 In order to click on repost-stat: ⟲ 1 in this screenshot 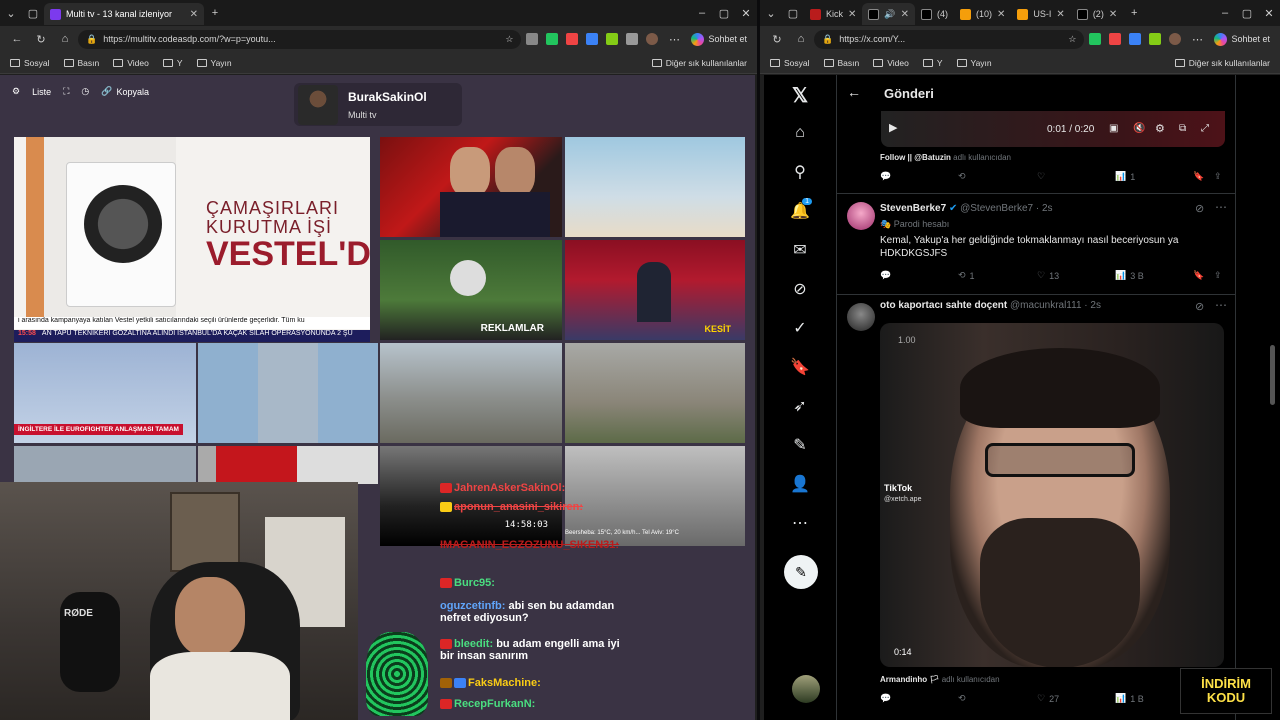, I will do `click(966, 275)`.